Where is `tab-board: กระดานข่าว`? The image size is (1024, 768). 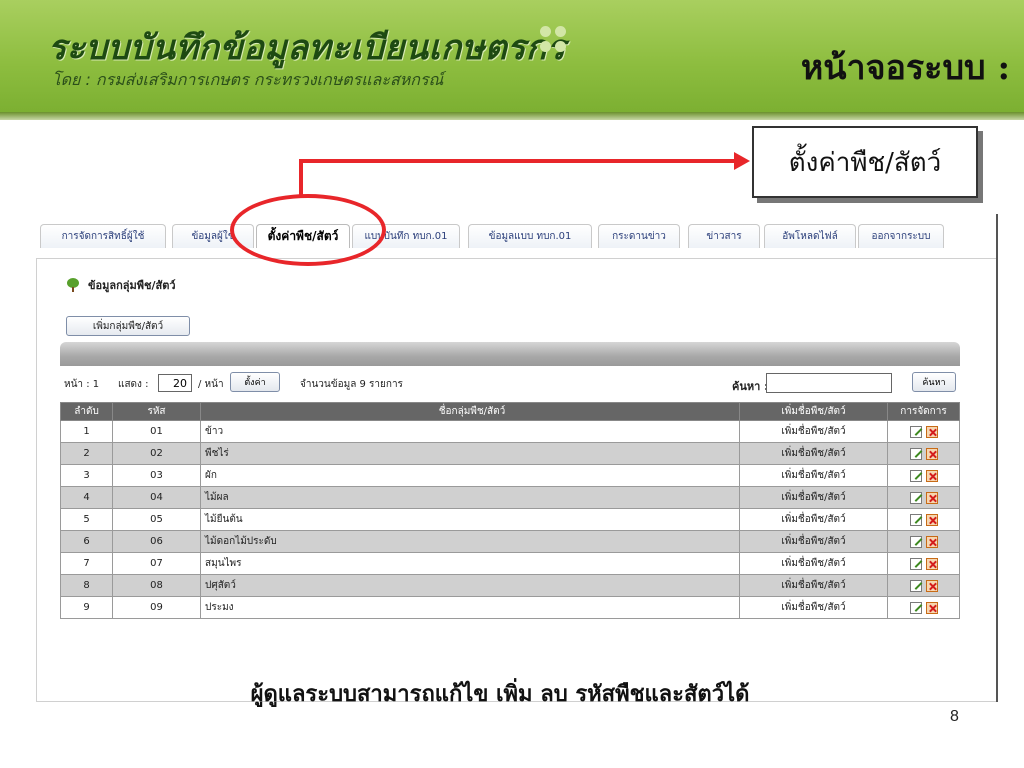
tab-board: กระดานข่าว is located at coordinates (639, 236).